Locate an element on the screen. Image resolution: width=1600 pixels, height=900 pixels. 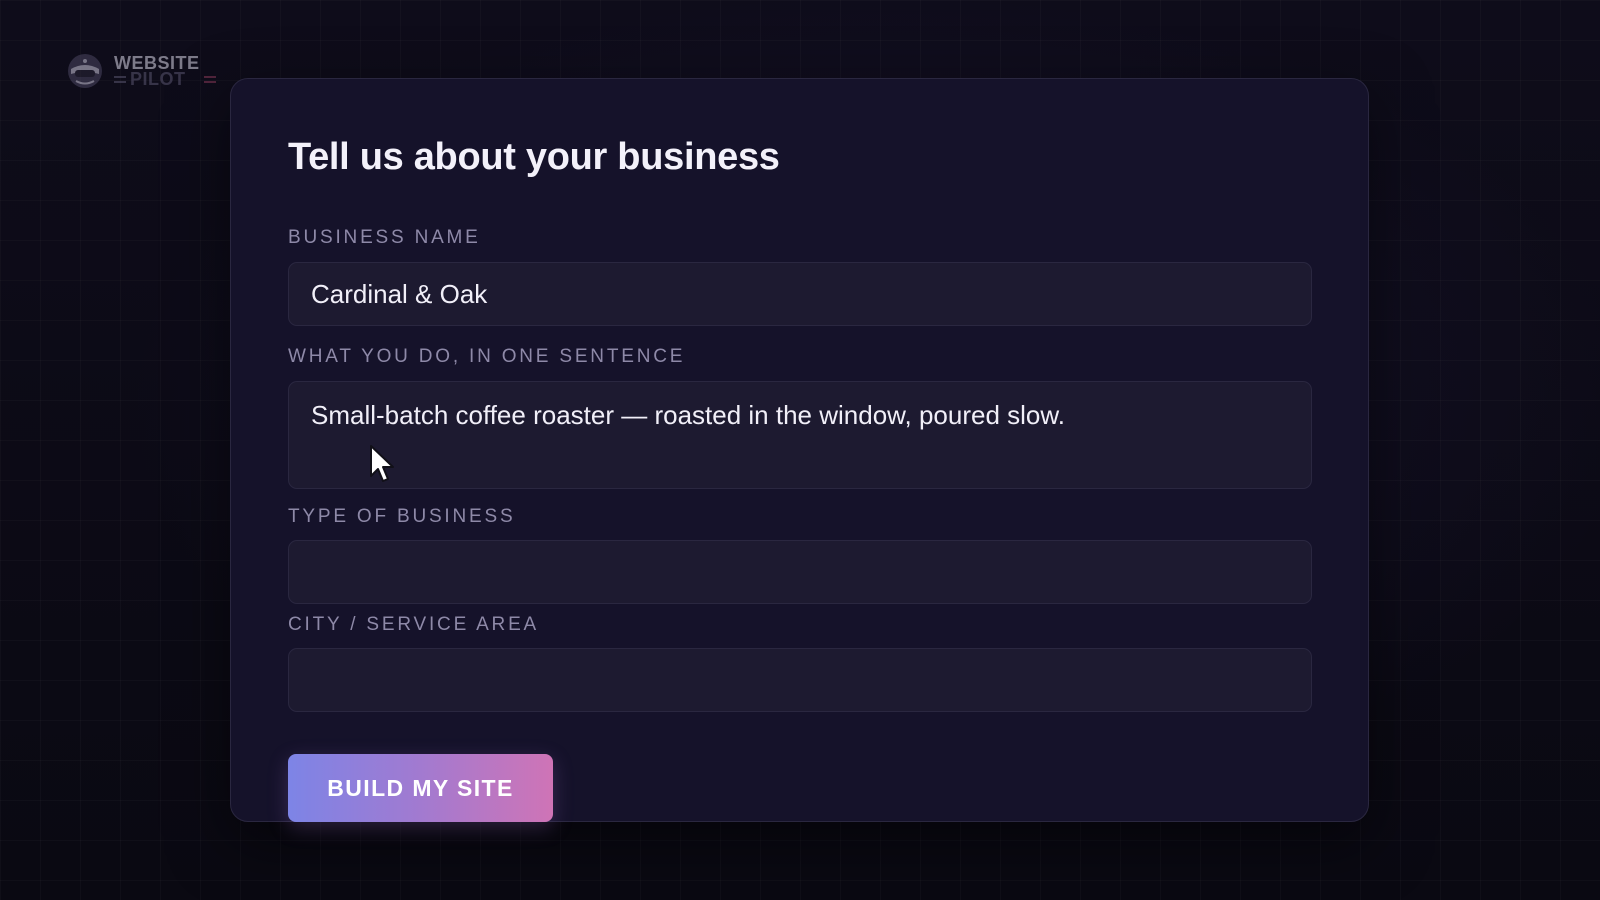
website-pilot-logo: WEBSITE PILOT is located at coordinates (140, 71).